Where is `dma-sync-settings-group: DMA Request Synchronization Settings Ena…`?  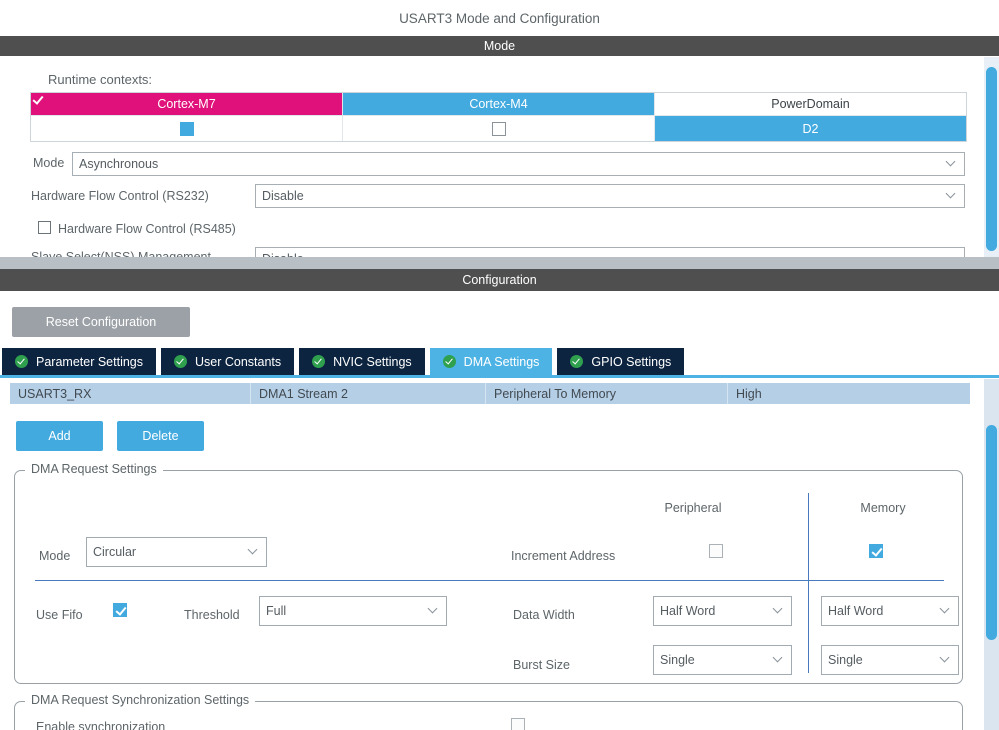
dma-sync-settings-group: DMA Request Synchronization Settings Ena… is located at coordinates (488, 711).